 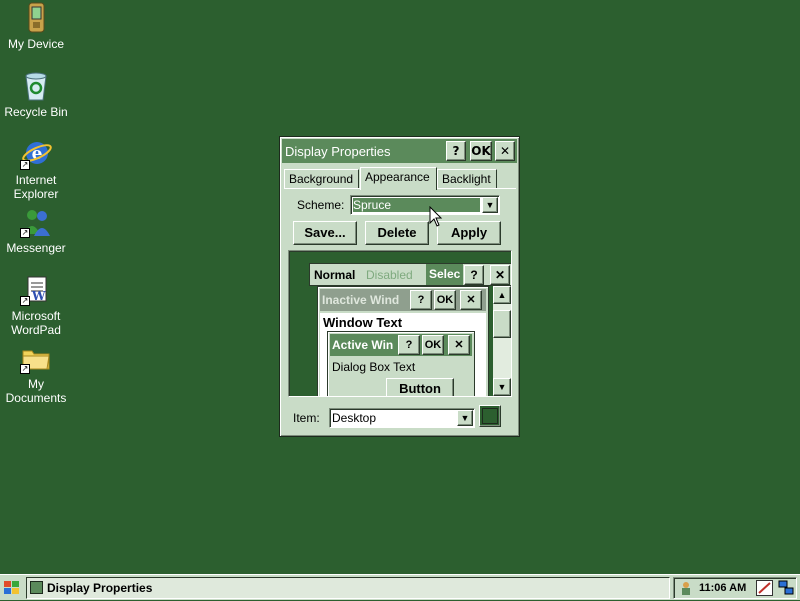 I want to click on tab-backlight: Backlight, so click(x=467, y=179).